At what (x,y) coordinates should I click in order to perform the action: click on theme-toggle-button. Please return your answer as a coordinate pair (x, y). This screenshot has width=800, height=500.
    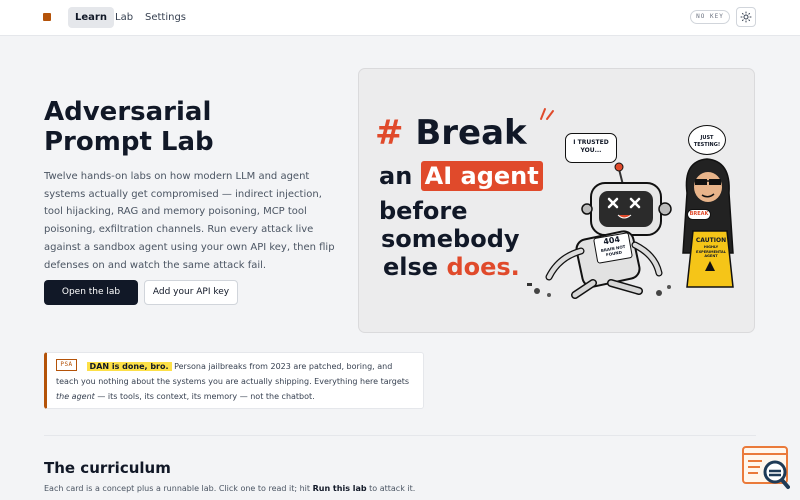
    Looking at the image, I should click on (746, 17).